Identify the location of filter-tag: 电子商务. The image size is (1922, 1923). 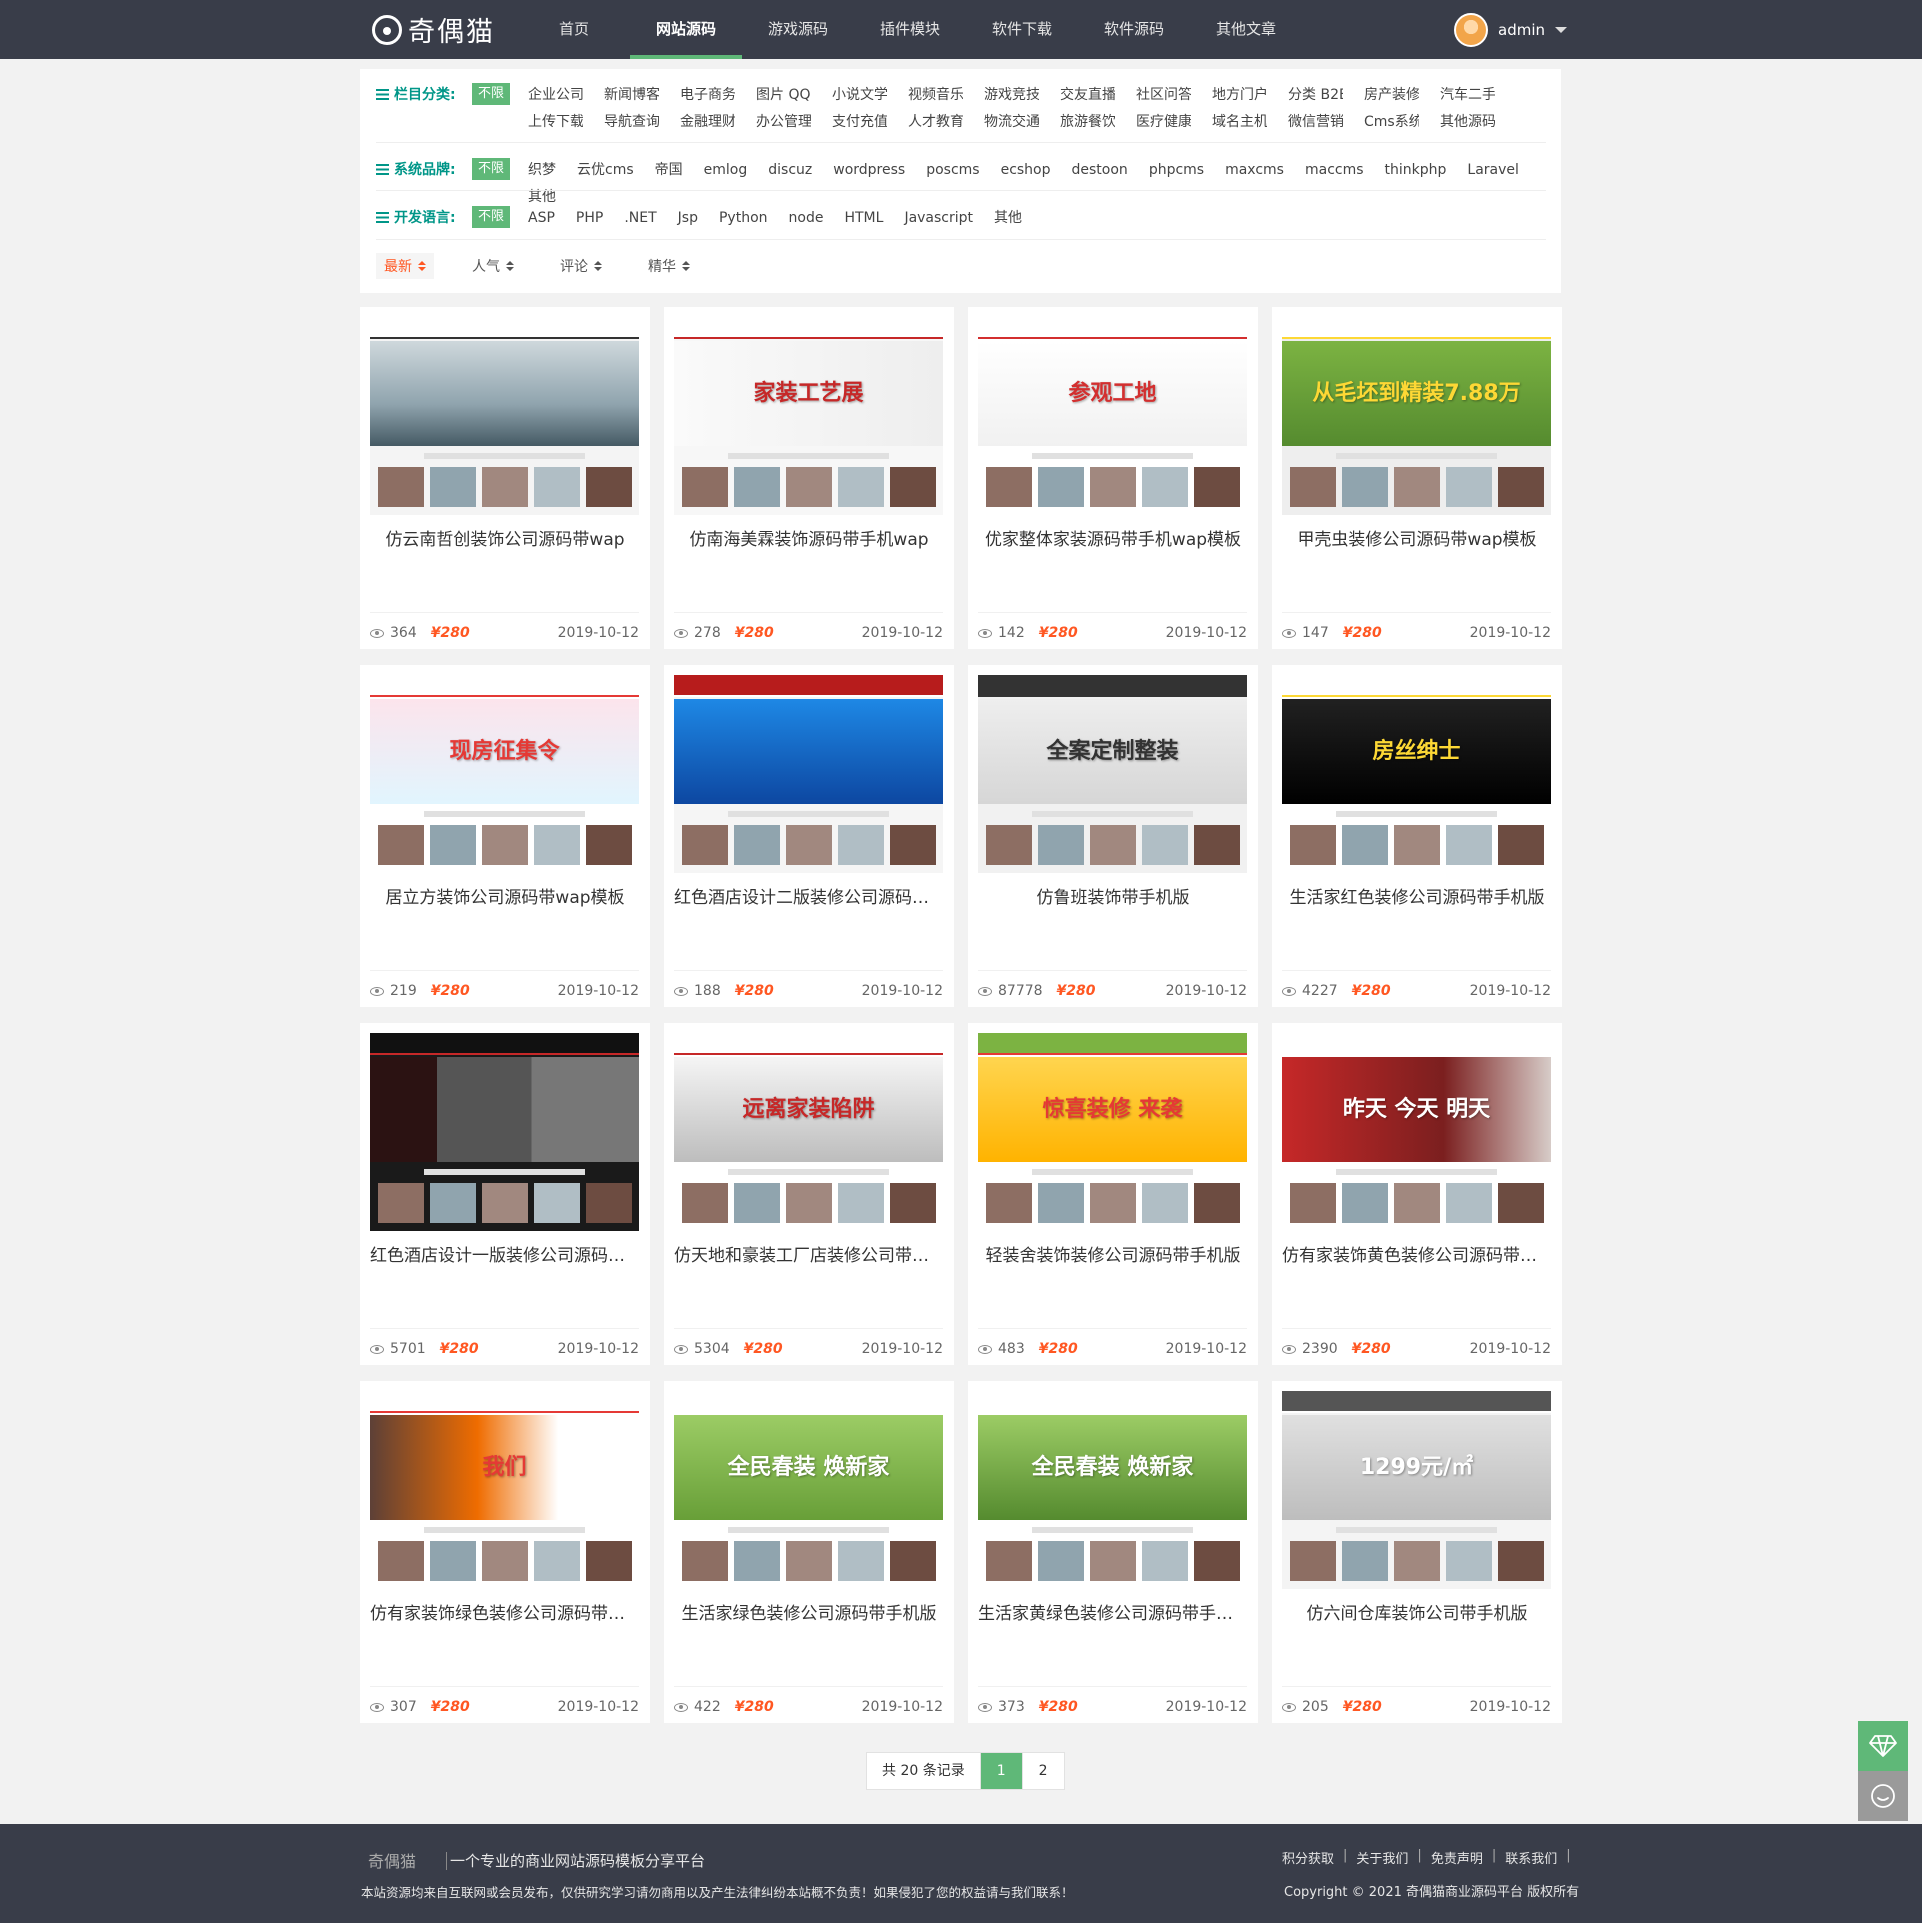
(707, 96).